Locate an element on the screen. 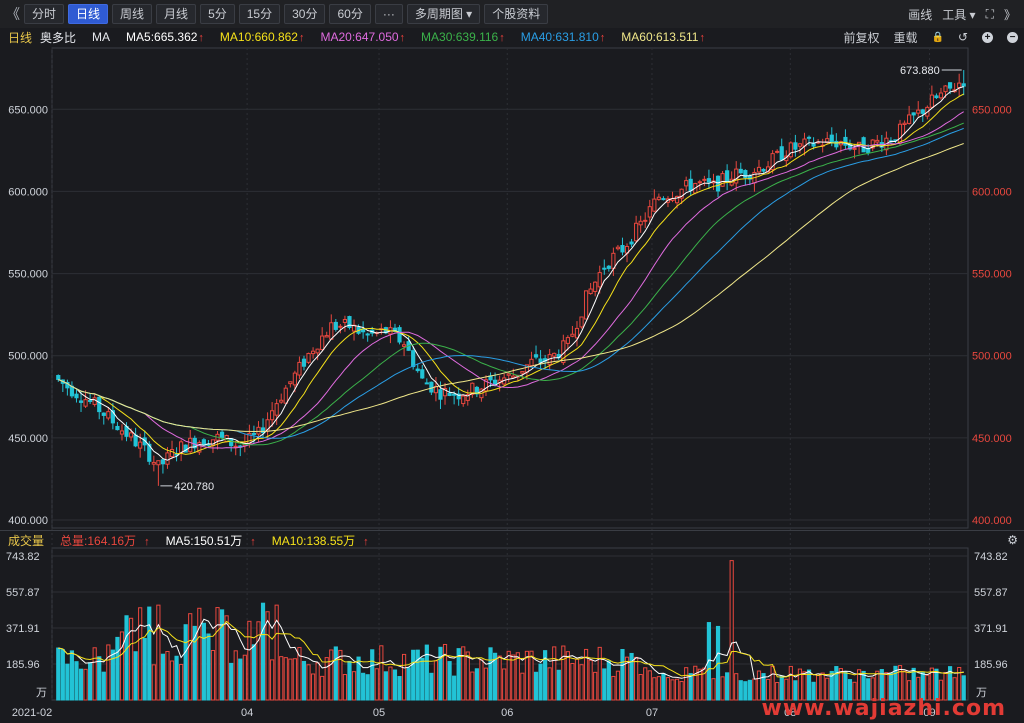 Image resolution: width=1024 pixels, height=723 pixels. price-axis-label-right: 600.000 is located at coordinates (992, 192).